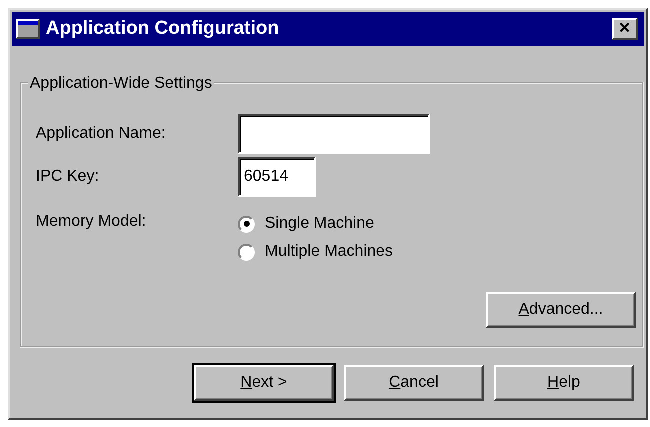 The width and height of the screenshot is (650, 427). Describe the element at coordinates (264, 383) in the screenshot. I see `dialog-button: Next >` at that location.